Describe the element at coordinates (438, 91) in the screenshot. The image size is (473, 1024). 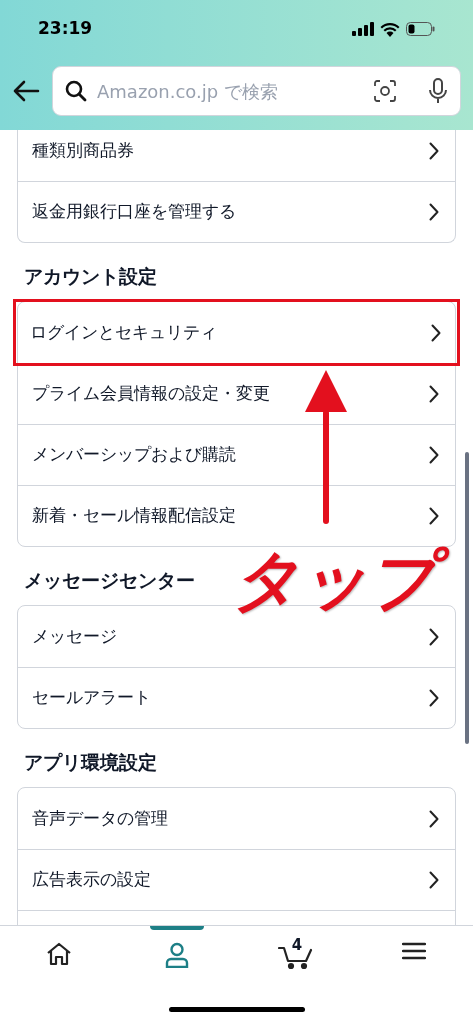
I see `microphone-icon` at that location.